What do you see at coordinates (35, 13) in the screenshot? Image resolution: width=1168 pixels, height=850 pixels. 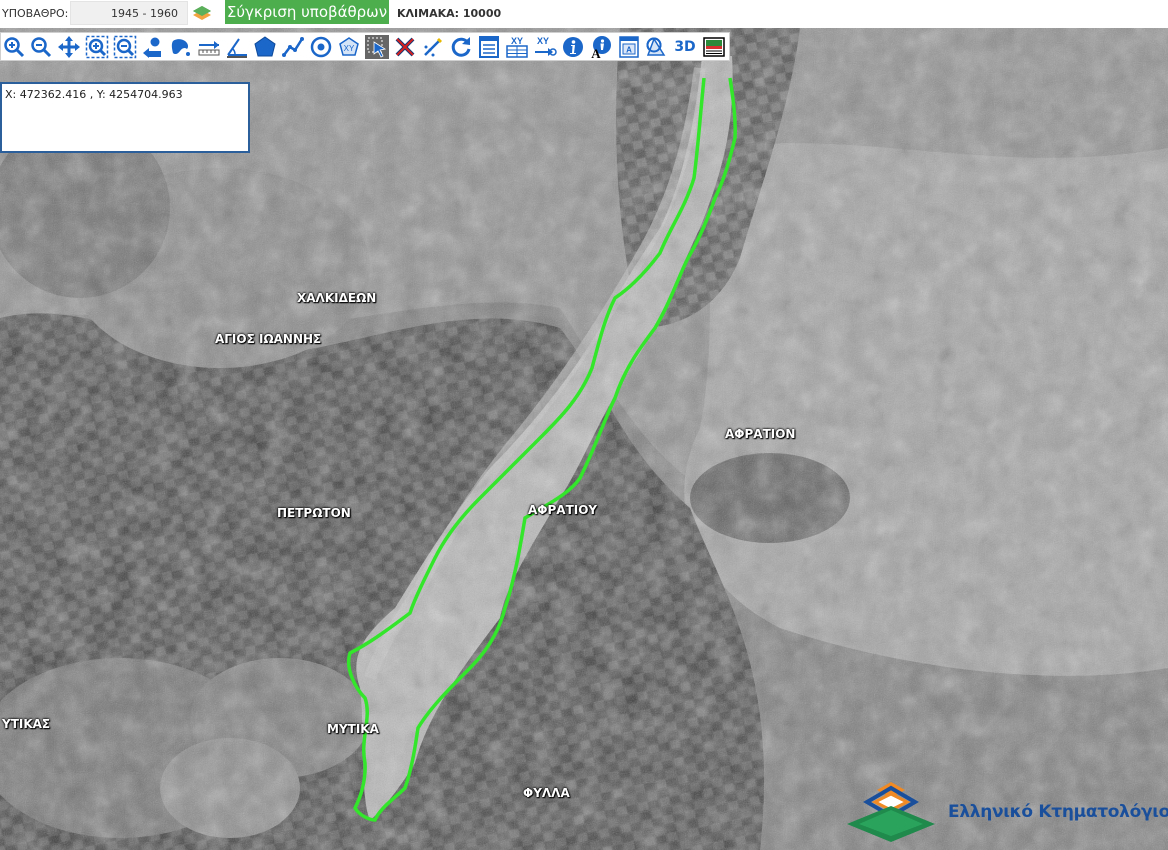 I see `basemap-label: ΥΠΟΒΑΘΡΟ:` at bounding box center [35, 13].